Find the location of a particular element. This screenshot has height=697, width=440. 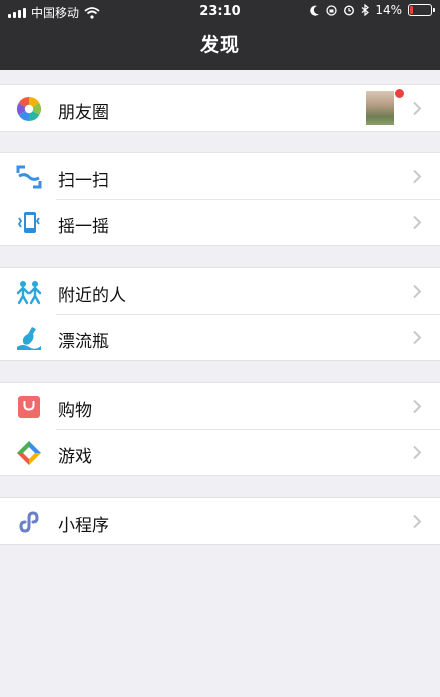

moments-thumbnail is located at coordinates (380, 108).